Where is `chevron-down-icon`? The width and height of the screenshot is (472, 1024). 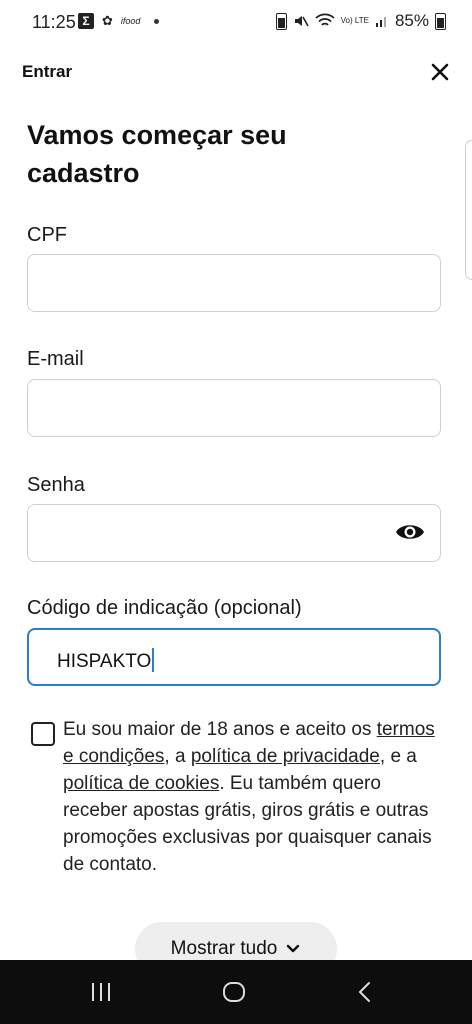
chevron-down-icon is located at coordinates (293, 948).